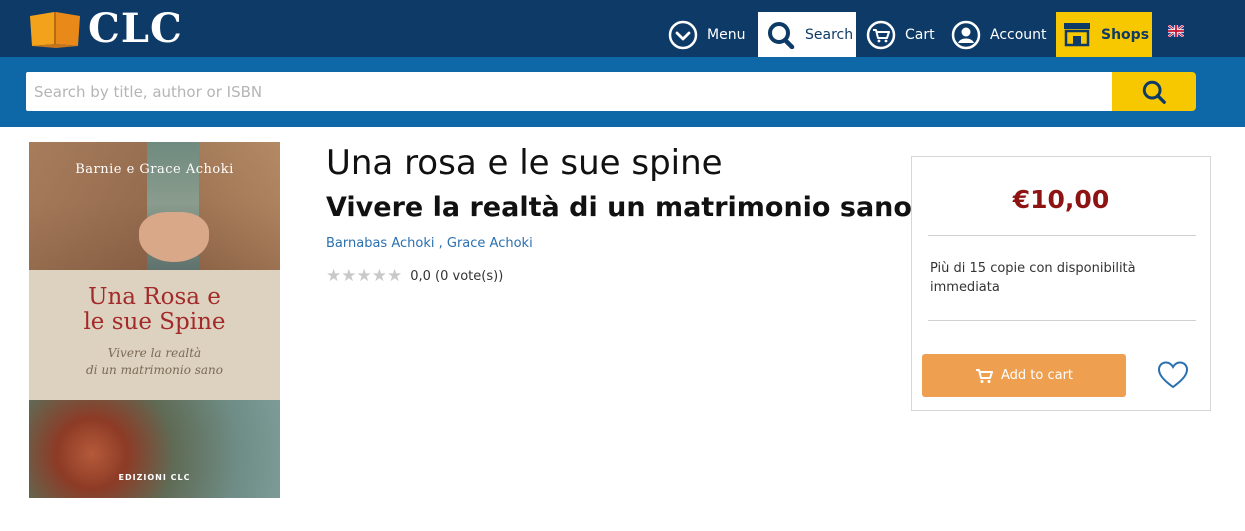 Image resolution: width=1245 pixels, height=531 pixels. Describe the element at coordinates (1077, 35) in the screenshot. I see `store-icon` at that location.